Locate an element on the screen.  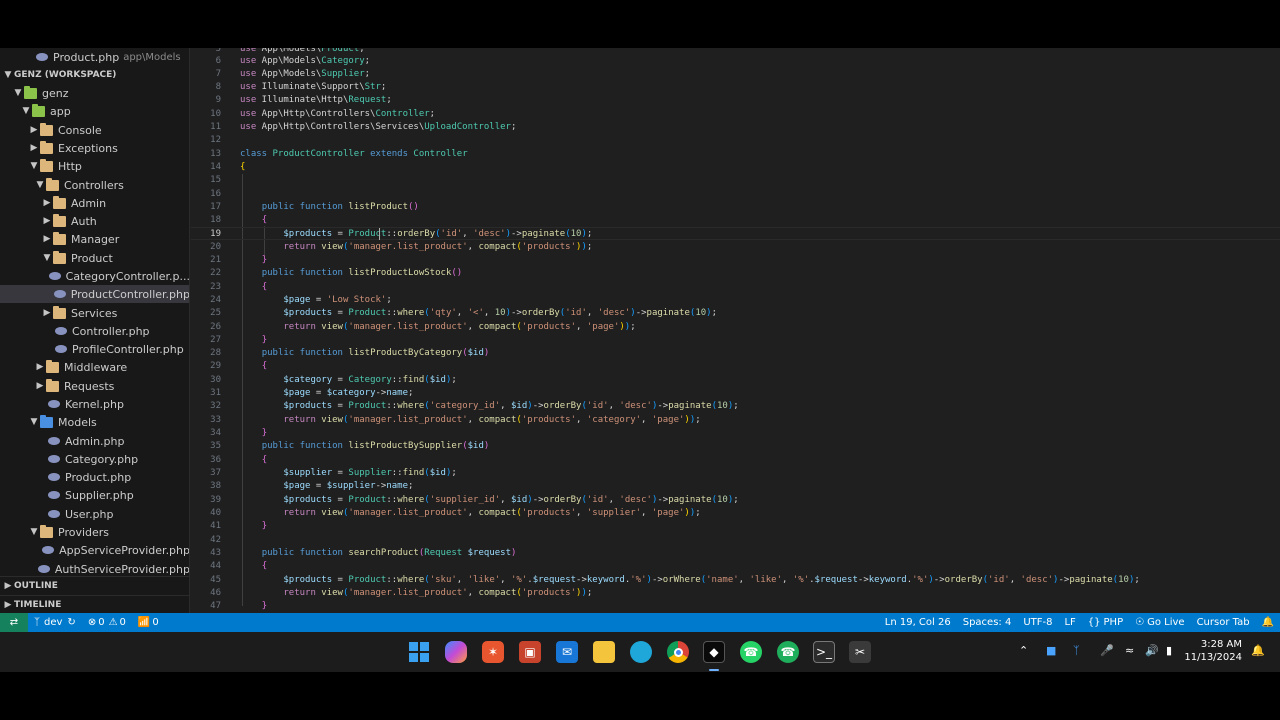
code-line: 38 $page = $supplier->name; is located at coordinates (735, 486).